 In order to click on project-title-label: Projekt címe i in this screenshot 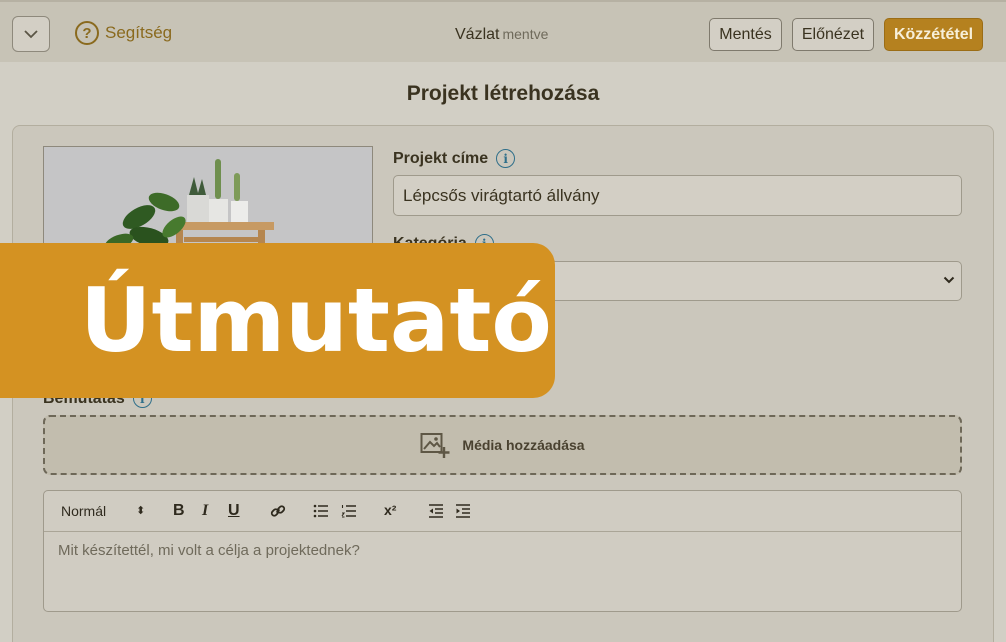, I will do `click(454, 158)`.